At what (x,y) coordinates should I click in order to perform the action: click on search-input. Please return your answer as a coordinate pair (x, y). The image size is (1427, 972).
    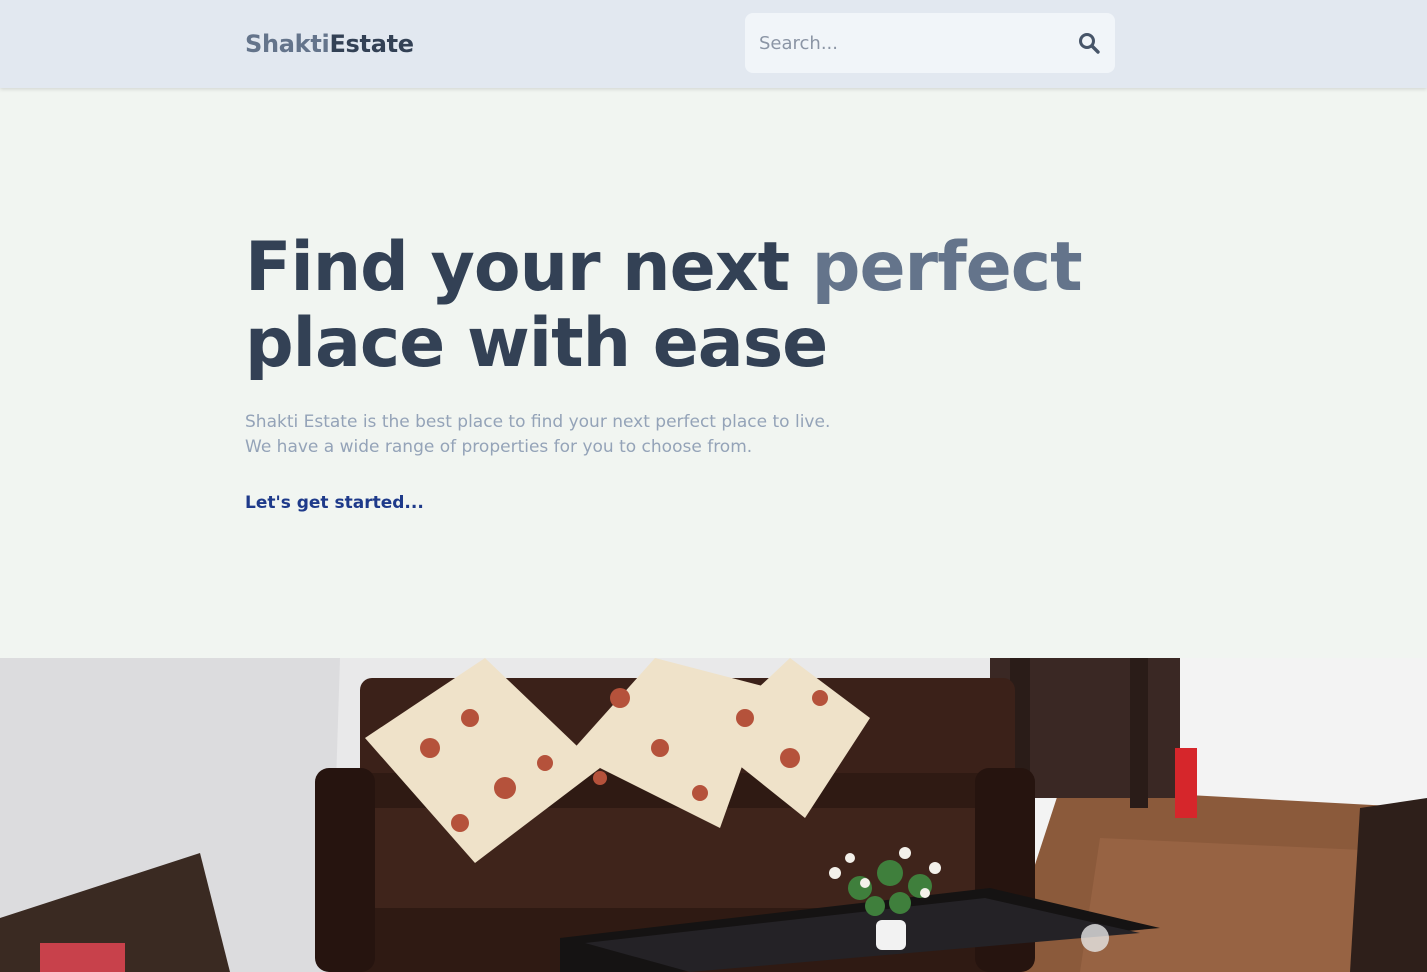
    Looking at the image, I should click on (909, 43).